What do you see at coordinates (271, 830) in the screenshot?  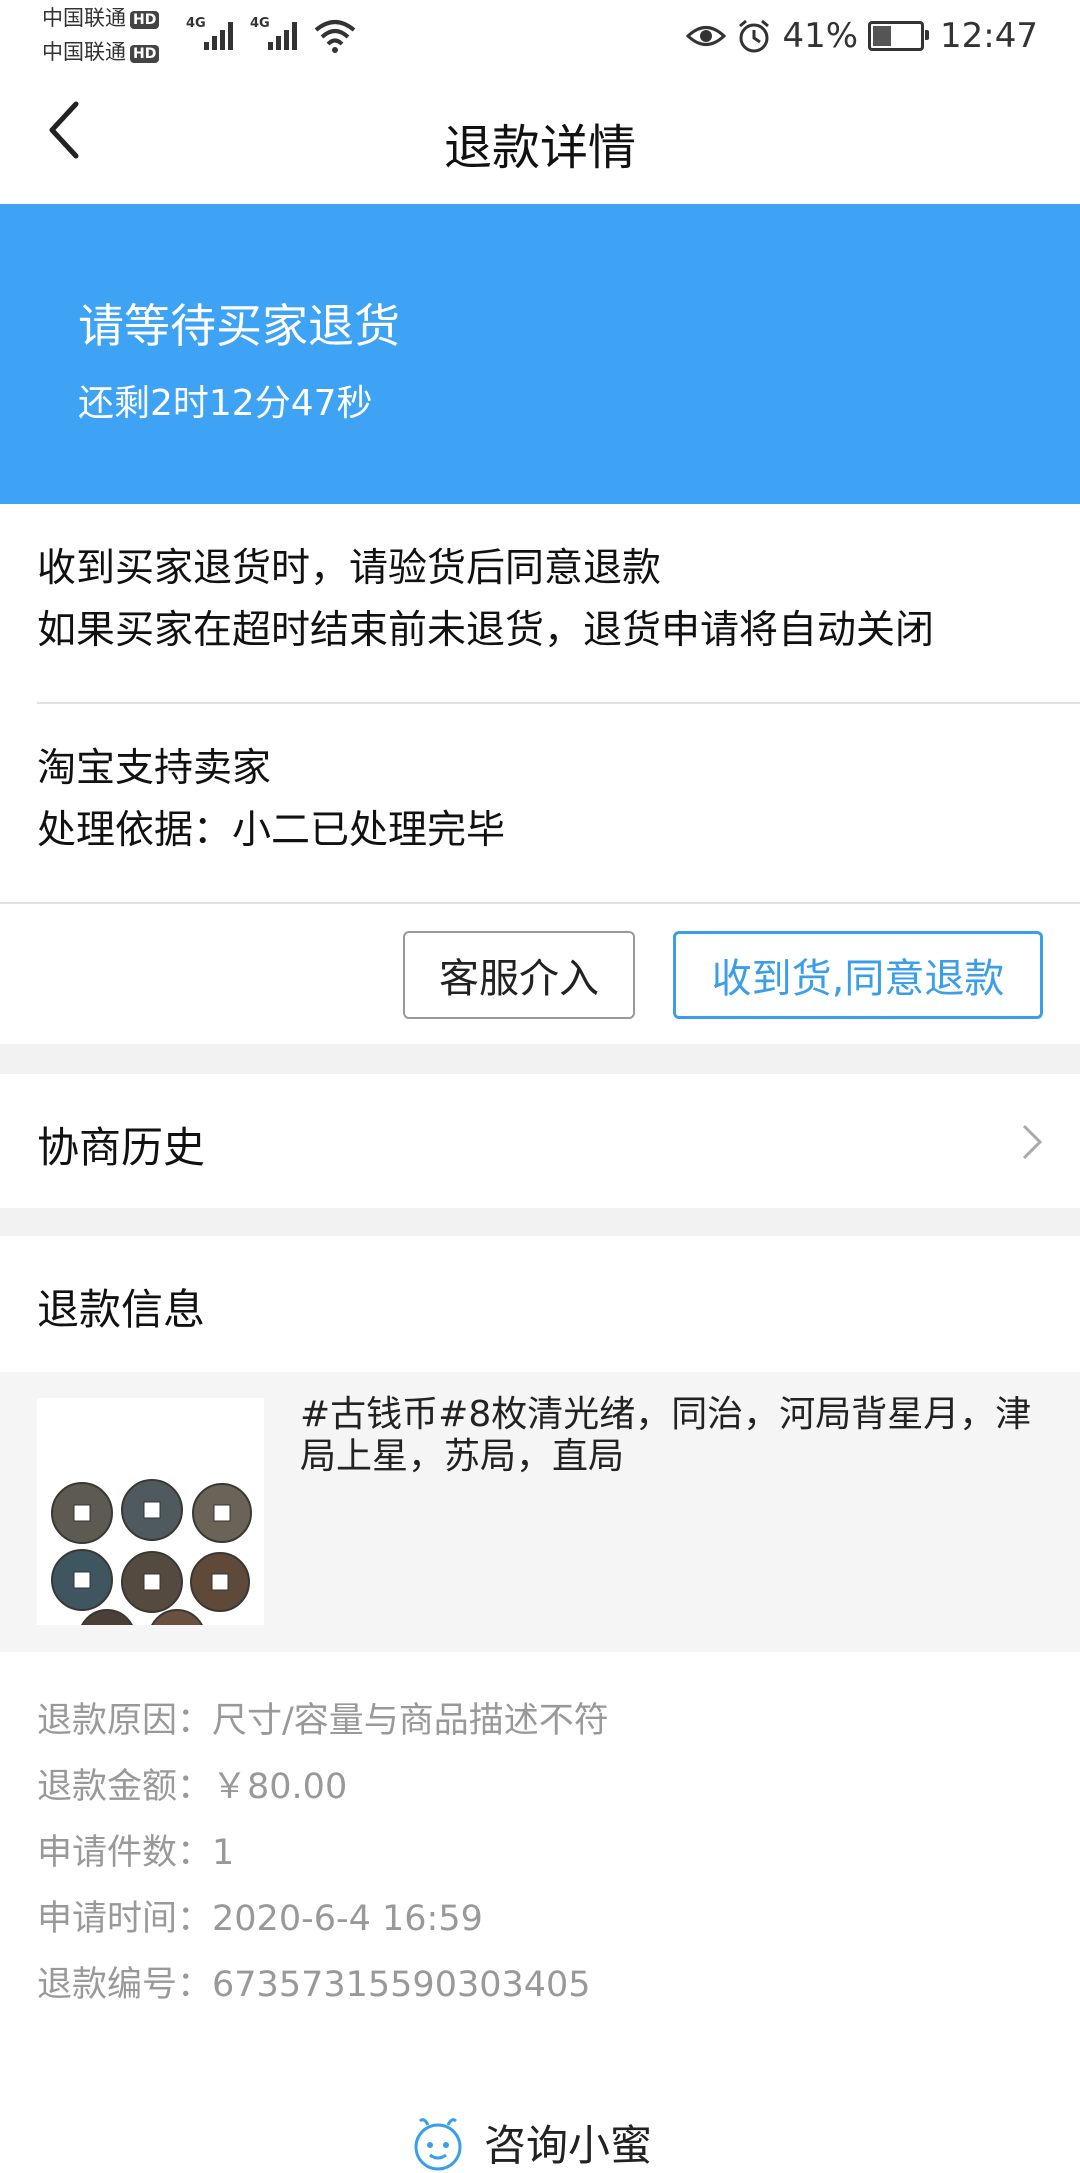 I see `decision-line-2: 处理依据：小二已处理完毕` at bounding box center [271, 830].